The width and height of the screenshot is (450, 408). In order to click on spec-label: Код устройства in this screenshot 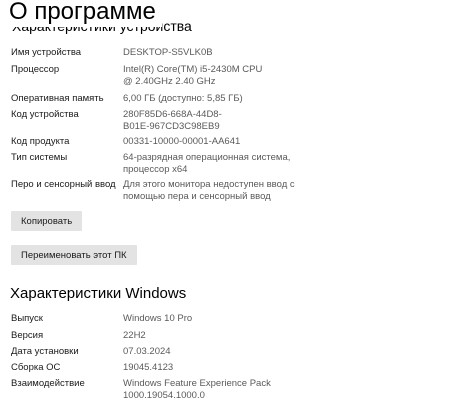, I will do `click(45, 114)`.